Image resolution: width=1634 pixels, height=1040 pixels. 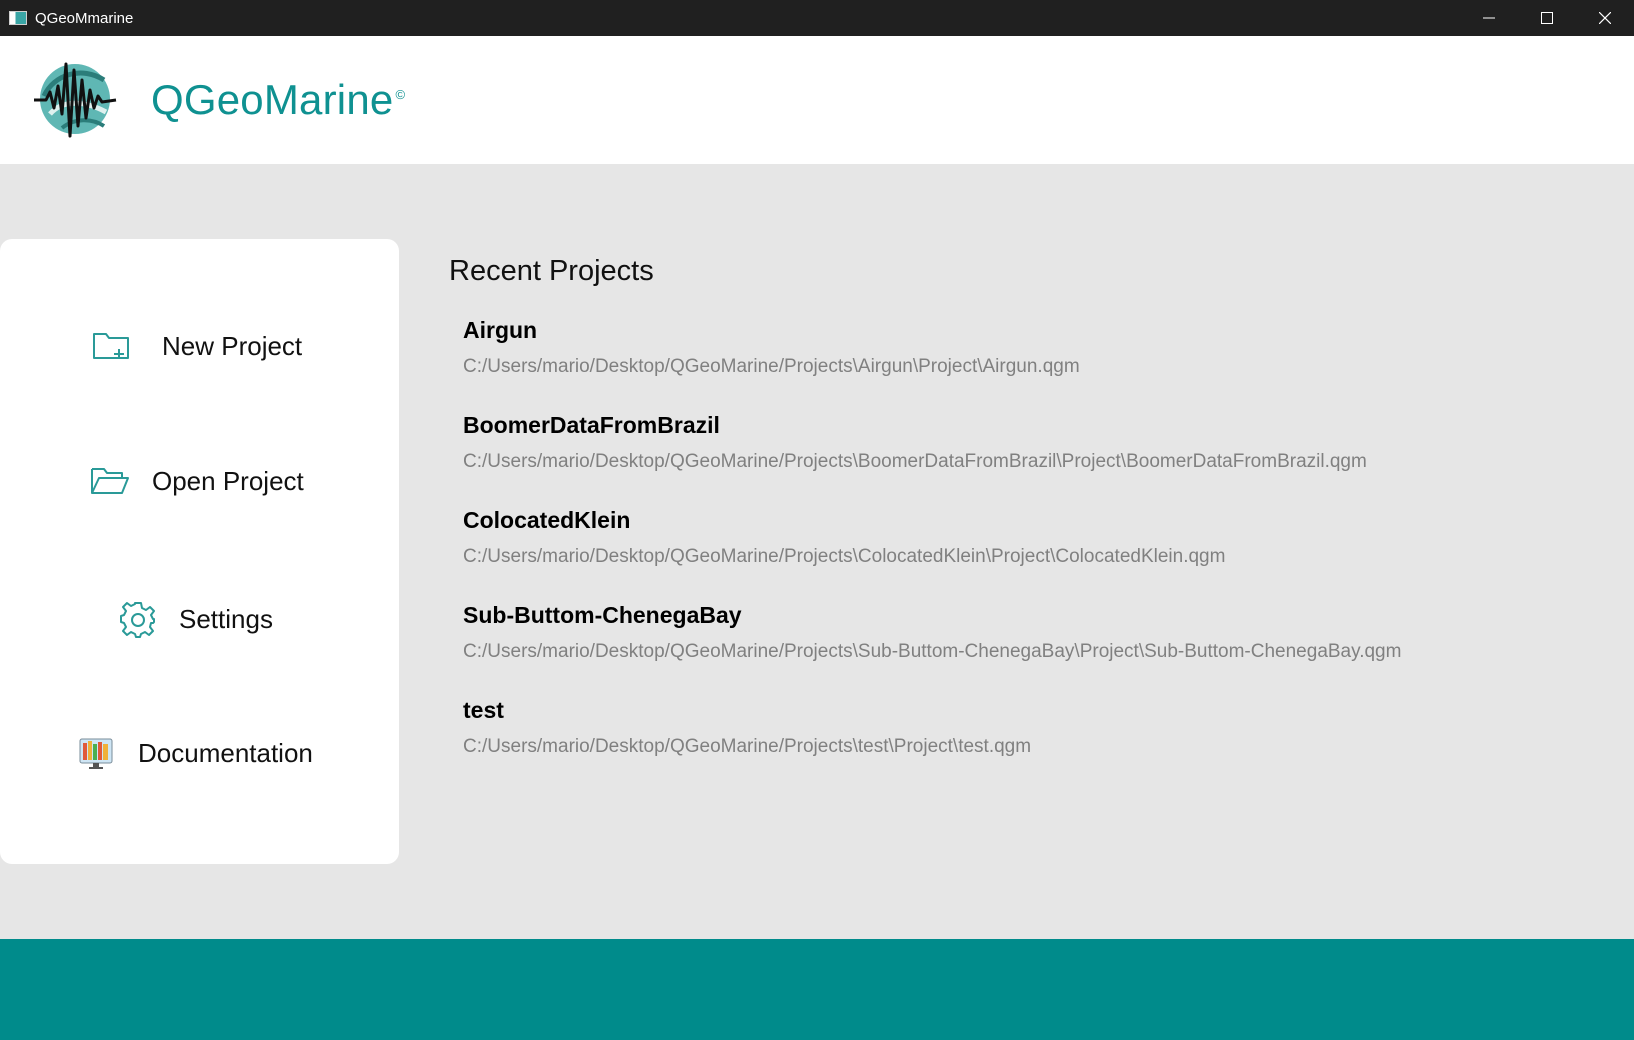 I want to click on project-name: Airgun, so click(x=500, y=330).